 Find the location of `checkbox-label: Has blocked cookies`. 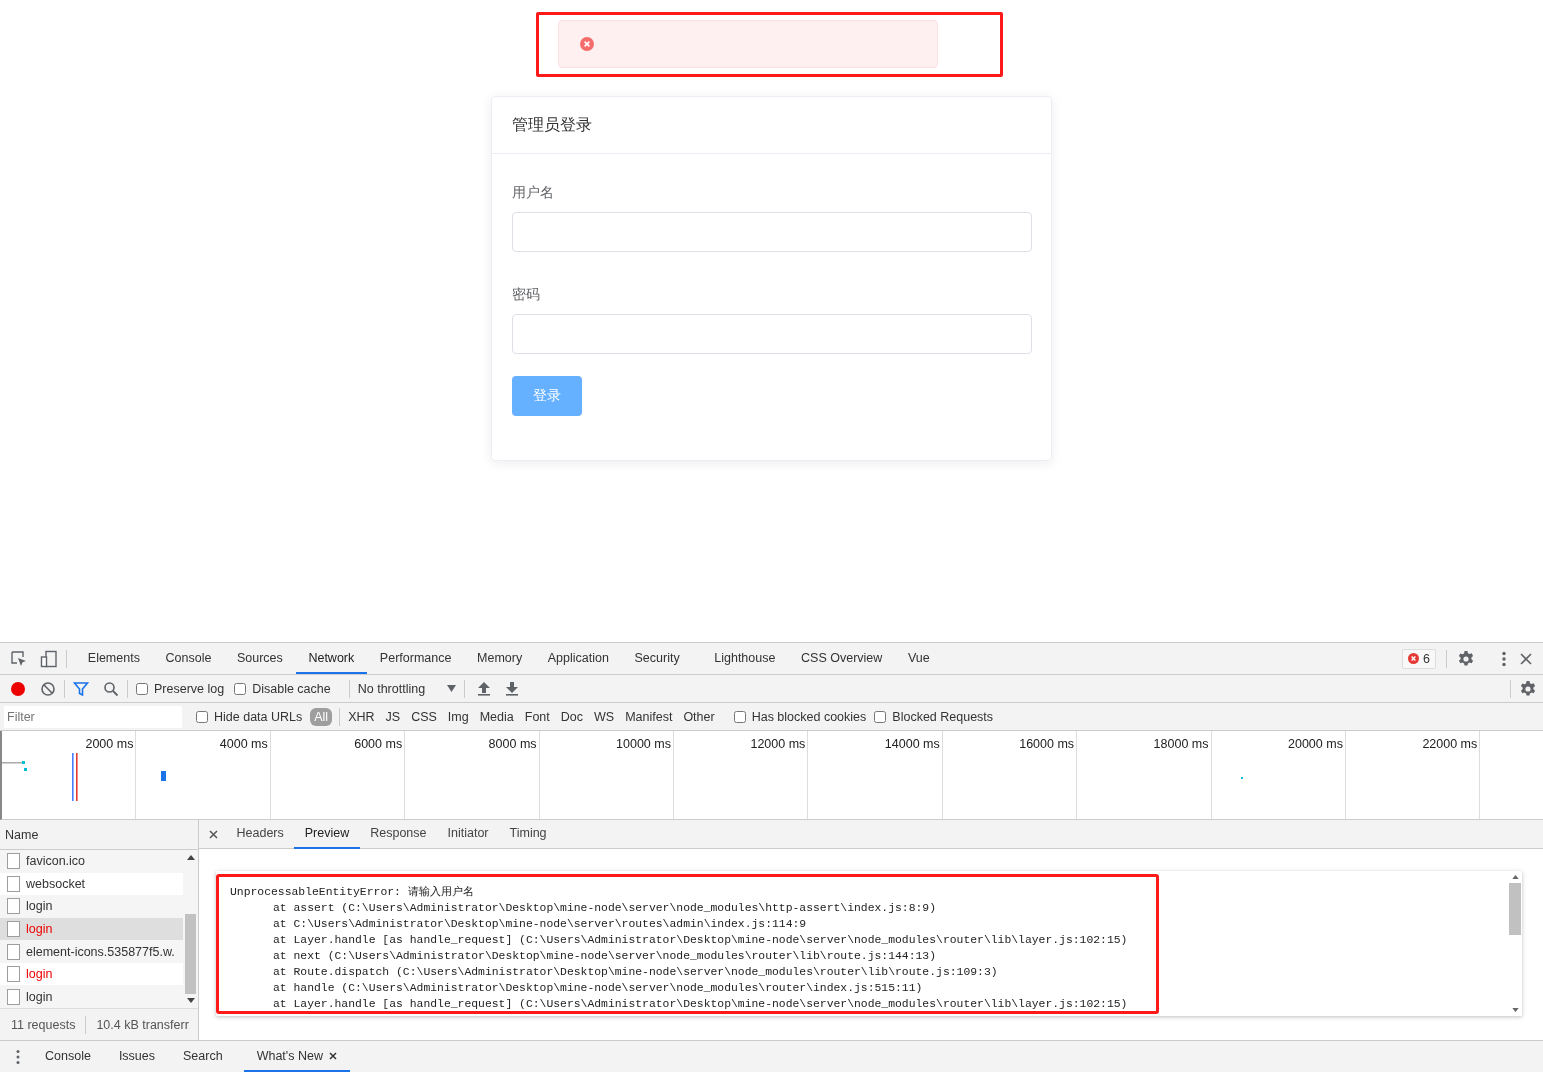

checkbox-label: Has blocked cookies is located at coordinates (809, 716).